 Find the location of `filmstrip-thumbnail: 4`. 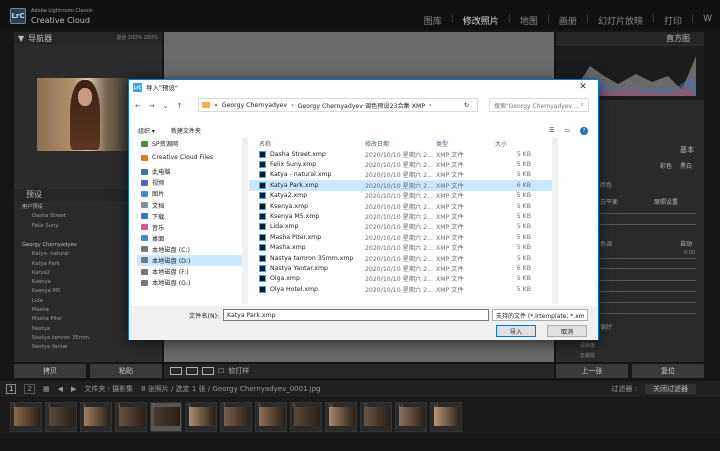

filmstrip-thumbnail: 4 is located at coordinates (131, 417).